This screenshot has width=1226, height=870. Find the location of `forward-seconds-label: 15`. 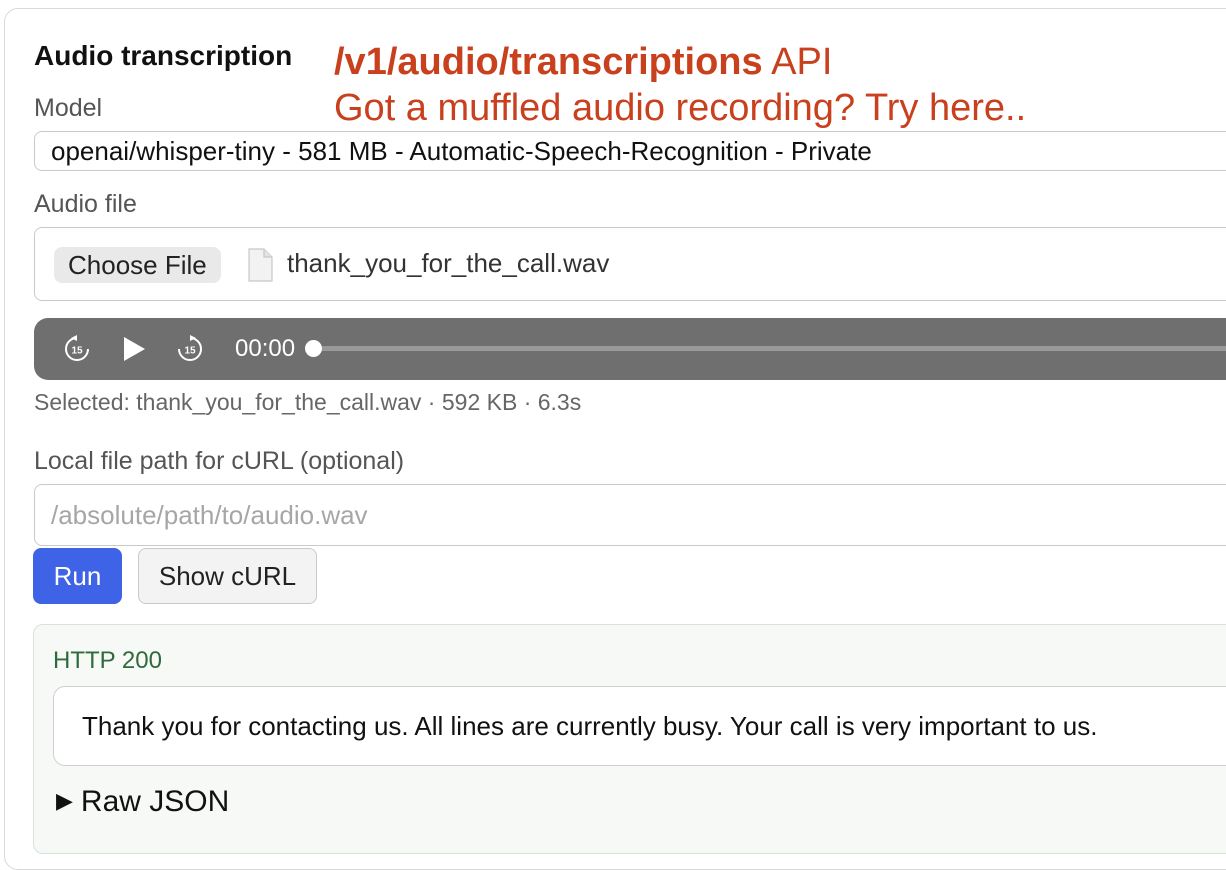

forward-seconds-label: 15 is located at coordinates (190, 351).